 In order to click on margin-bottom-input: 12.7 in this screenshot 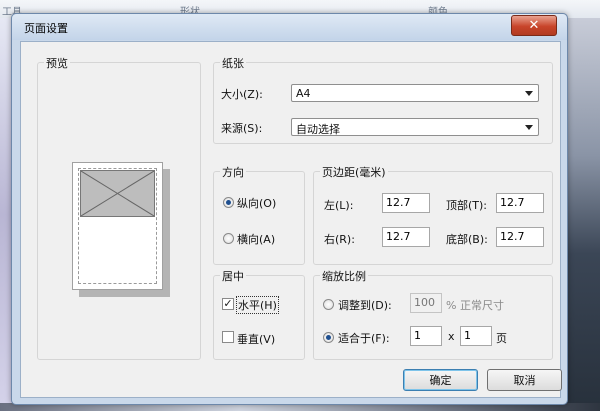, I will do `click(520, 237)`.